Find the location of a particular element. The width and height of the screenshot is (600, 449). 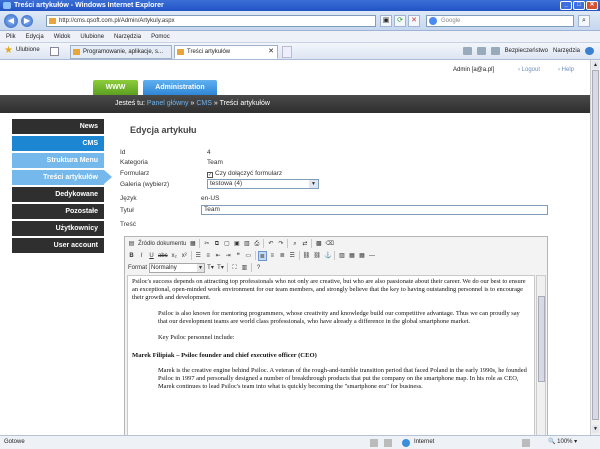

print-icon: ⎙ is located at coordinates (256, 244).